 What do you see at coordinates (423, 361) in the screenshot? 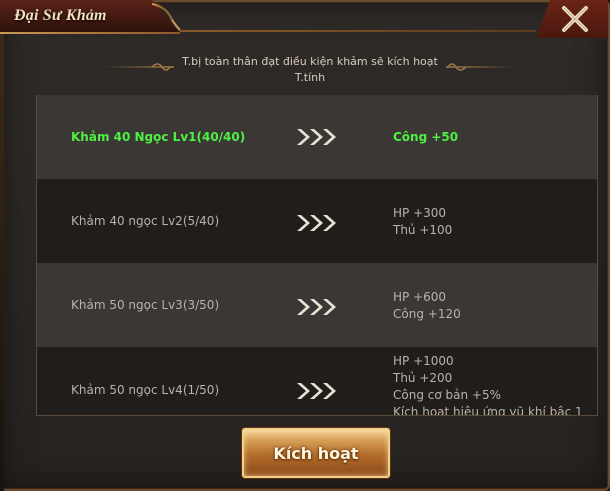
I see `tier-4-effect-1: HP +1000` at bounding box center [423, 361].